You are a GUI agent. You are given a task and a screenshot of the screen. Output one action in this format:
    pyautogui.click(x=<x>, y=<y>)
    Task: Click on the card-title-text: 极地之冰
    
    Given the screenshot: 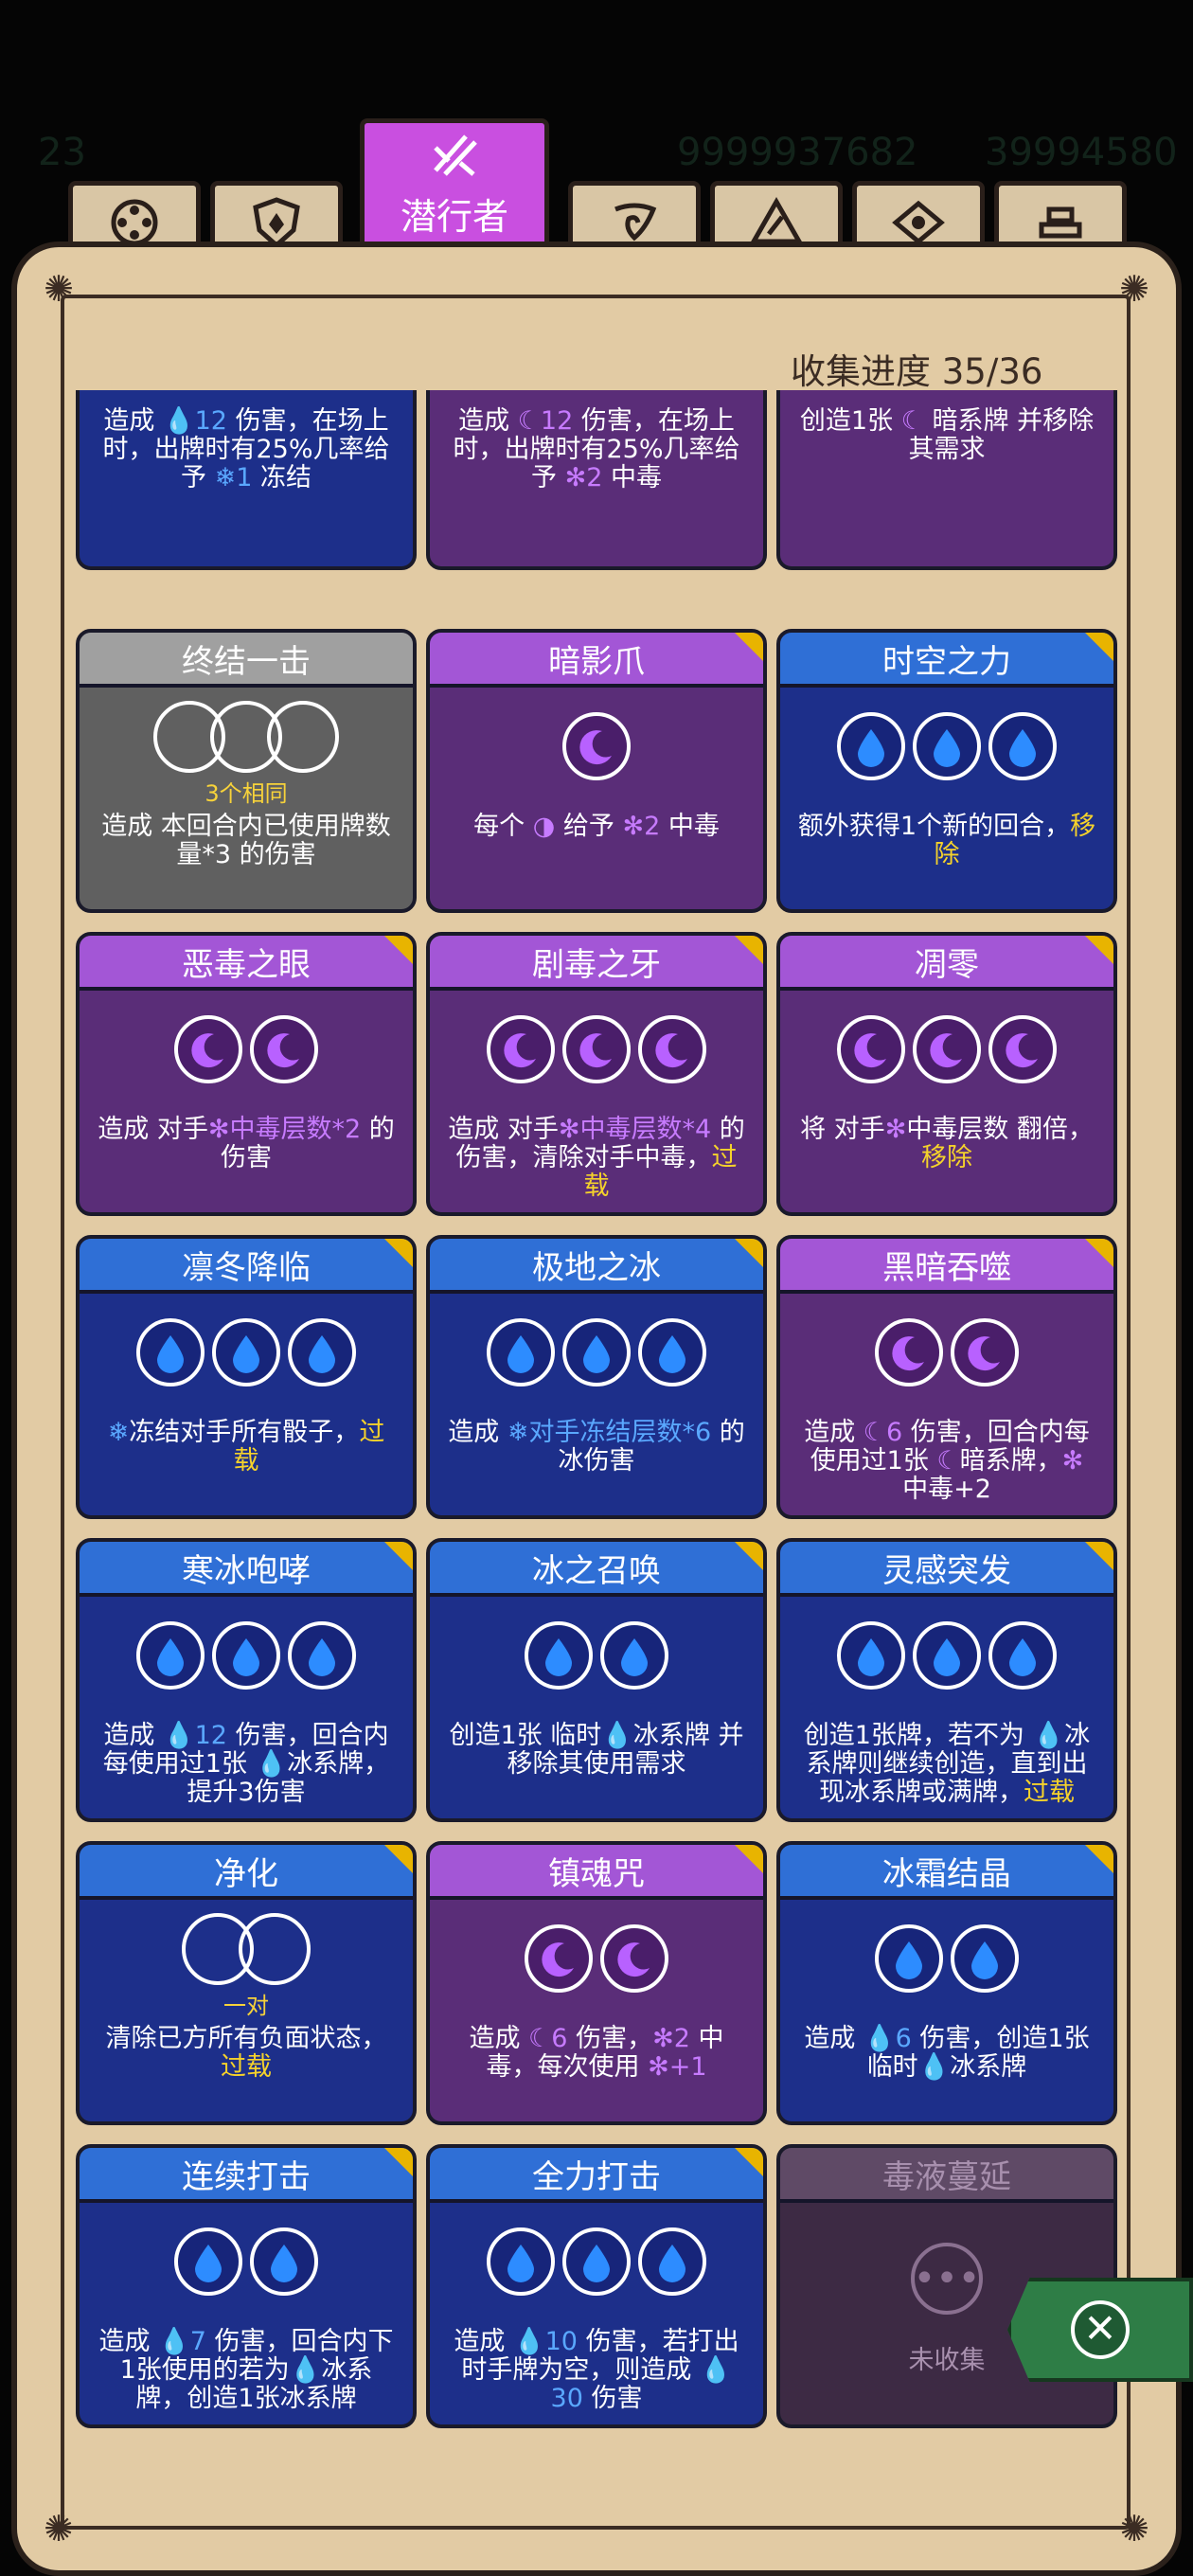 What is the action you would take?
    pyautogui.click(x=596, y=1267)
    